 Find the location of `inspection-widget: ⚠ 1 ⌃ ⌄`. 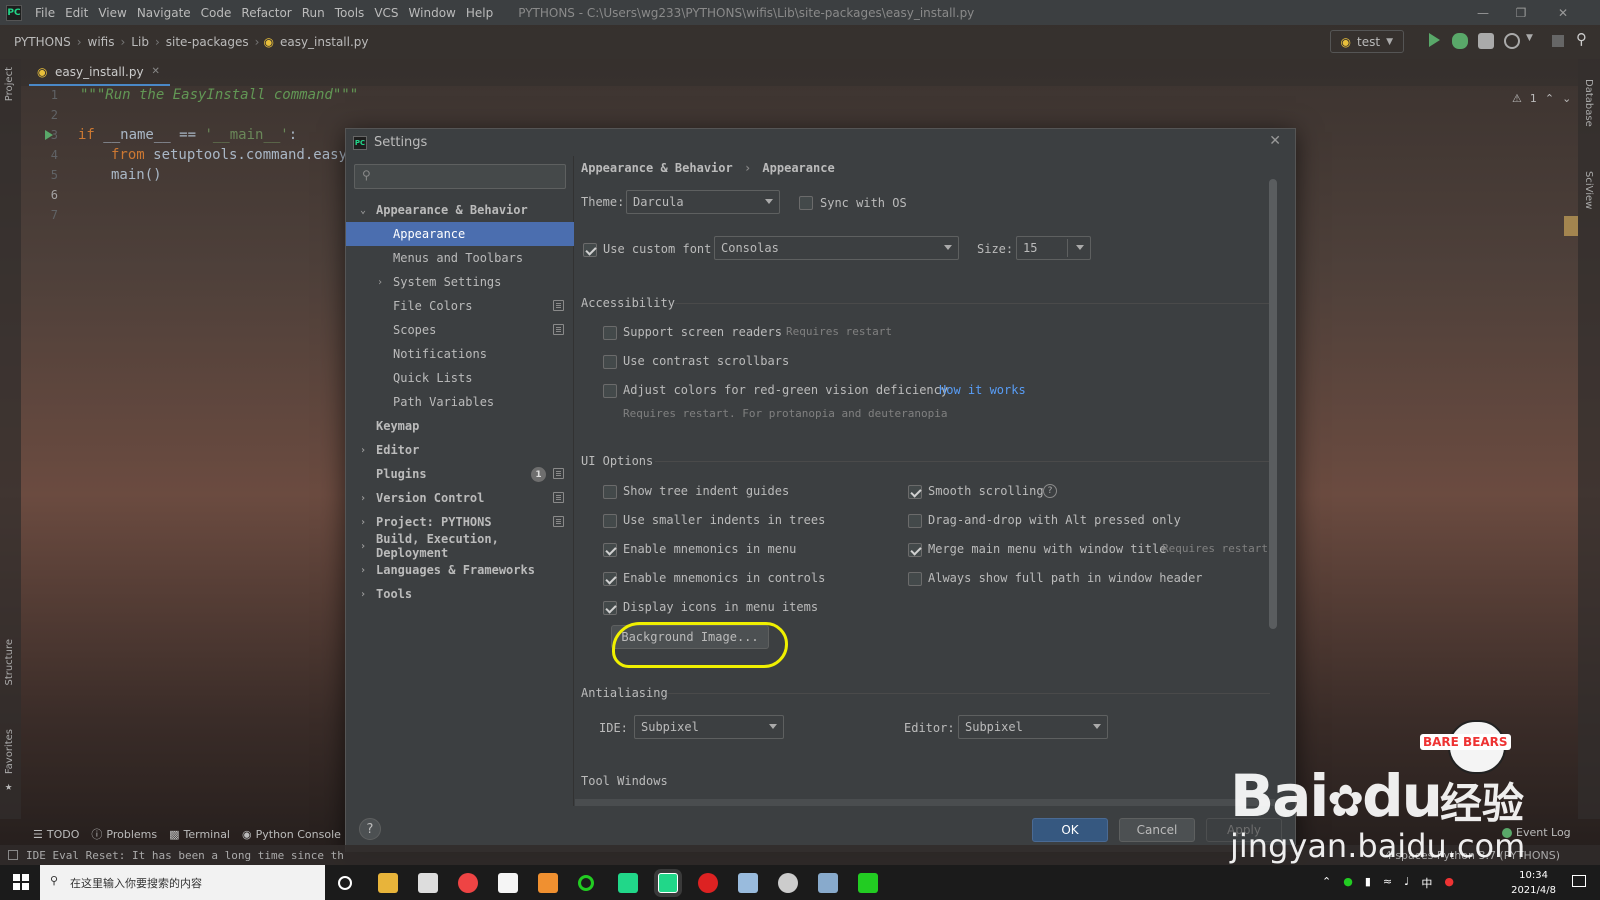

inspection-widget: ⚠ 1 ⌃ ⌄ is located at coordinates (1541, 98).